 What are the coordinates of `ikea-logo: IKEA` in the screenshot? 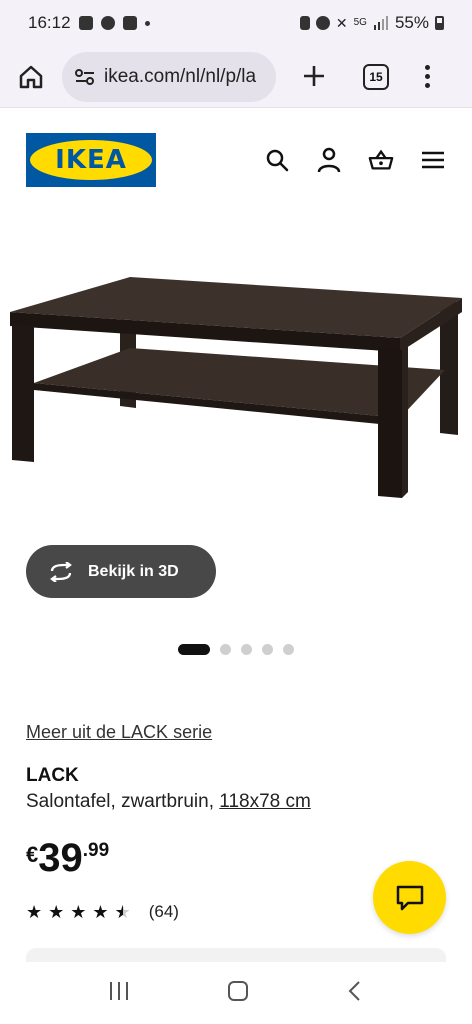 It's located at (91, 160).